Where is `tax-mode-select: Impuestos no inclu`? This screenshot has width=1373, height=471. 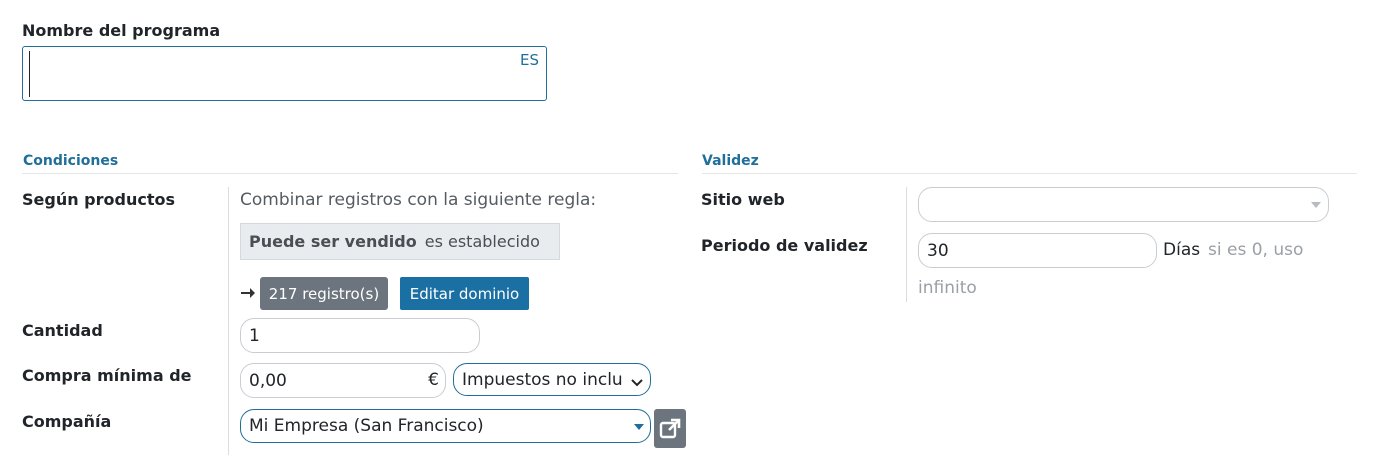
tax-mode-select: Impuestos no inclu is located at coordinates (552, 379).